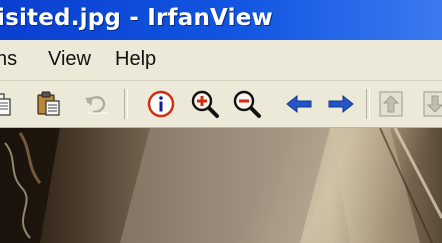  I want to click on previous-icon, so click(299, 104).